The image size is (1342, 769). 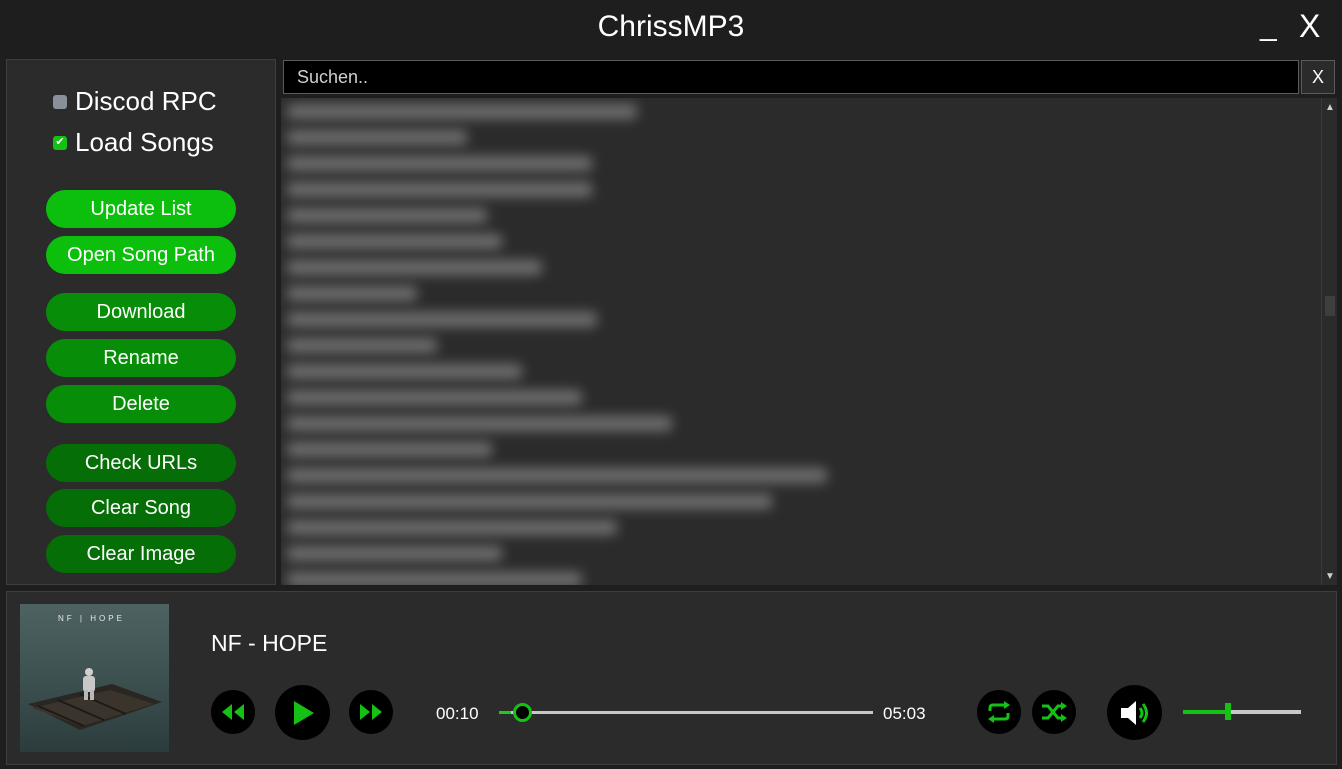 I want to click on close-button: X, so click(x=1309, y=26).